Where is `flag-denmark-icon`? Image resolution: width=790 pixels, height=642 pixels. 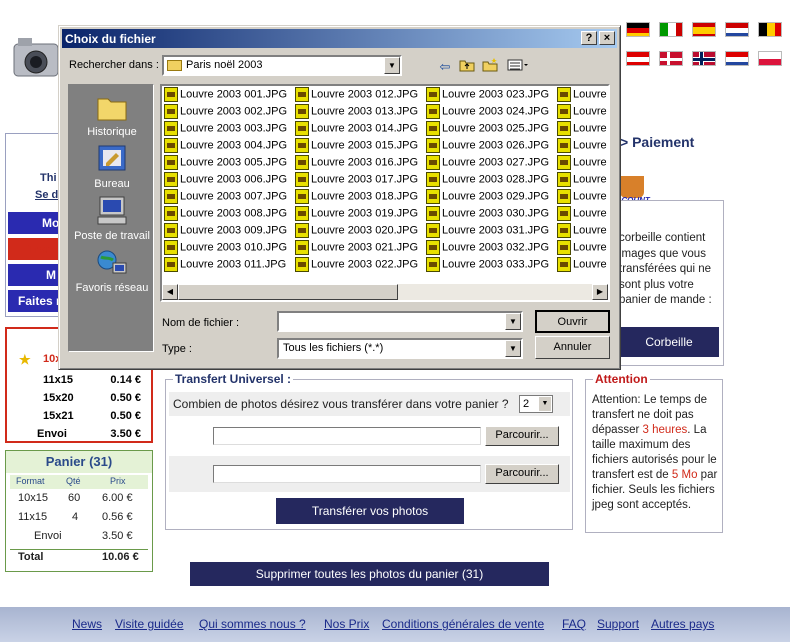
flag-denmark-icon is located at coordinates (671, 58).